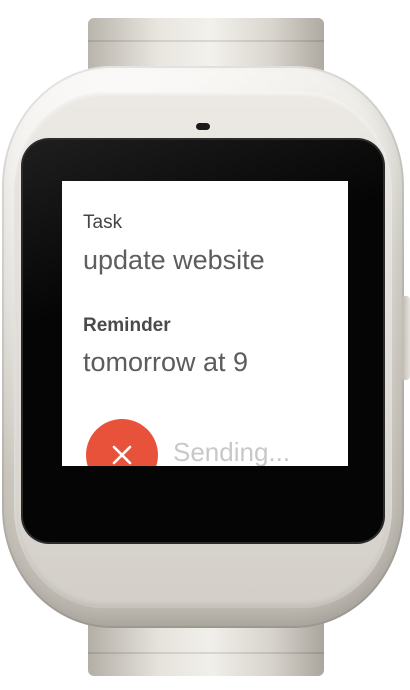  What do you see at coordinates (166, 362) in the screenshot?
I see `reminder-value: tomorrow at 9` at bounding box center [166, 362].